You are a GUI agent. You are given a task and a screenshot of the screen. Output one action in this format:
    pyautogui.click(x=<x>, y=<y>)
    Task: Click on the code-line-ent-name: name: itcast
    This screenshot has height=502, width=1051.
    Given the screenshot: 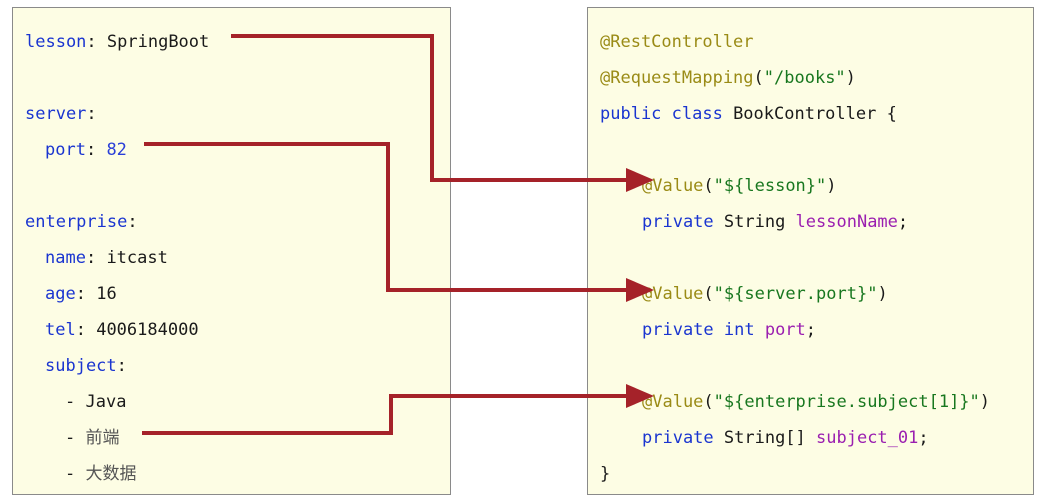 What is the action you would take?
    pyautogui.click(x=106, y=258)
    